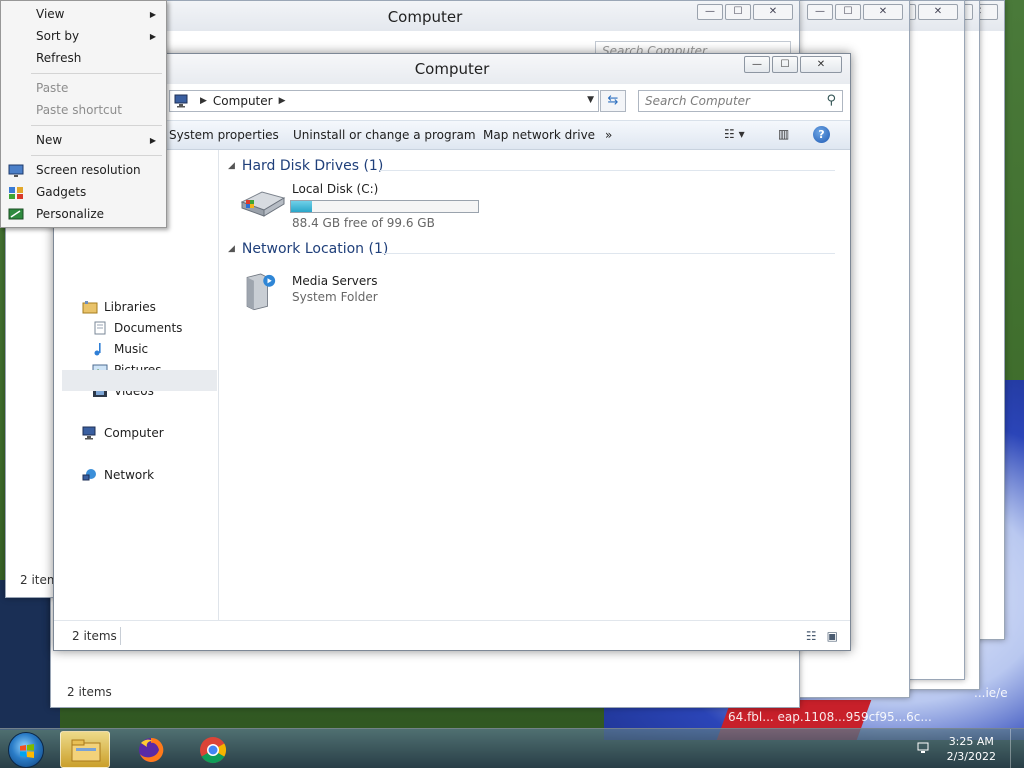  I want to click on taskbar-explorer-button, so click(85, 749).